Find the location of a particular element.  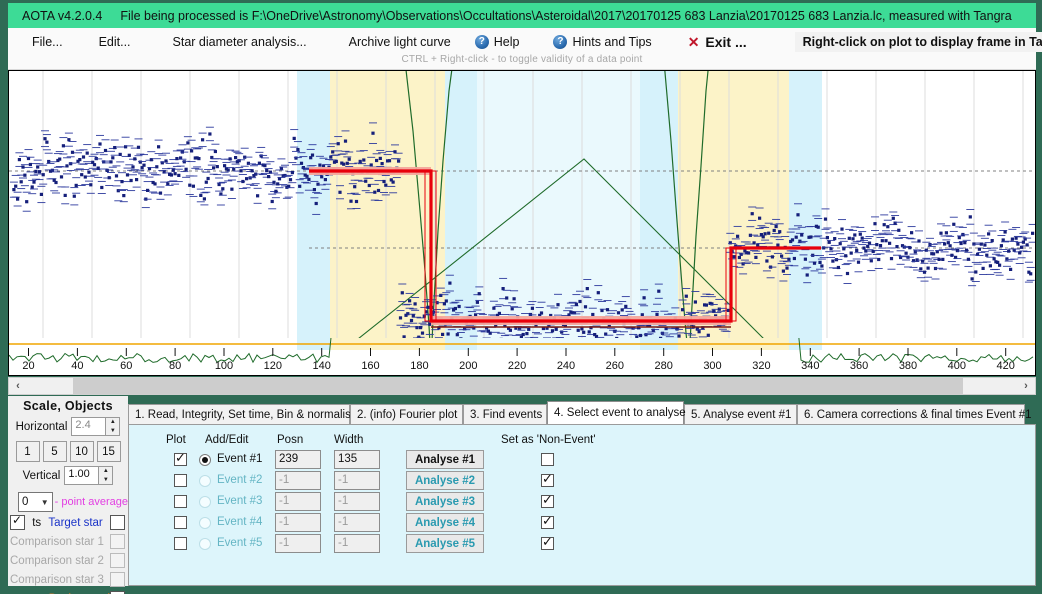

point-average-label: - point average is located at coordinates (91, 502).